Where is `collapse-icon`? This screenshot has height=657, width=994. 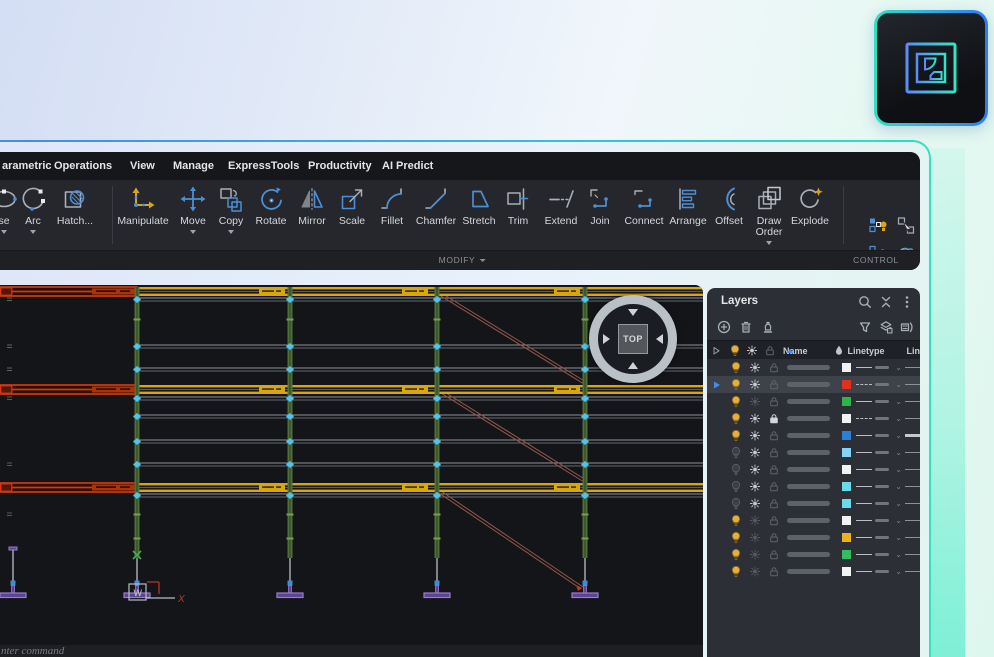 collapse-icon is located at coordinates (886, 302).